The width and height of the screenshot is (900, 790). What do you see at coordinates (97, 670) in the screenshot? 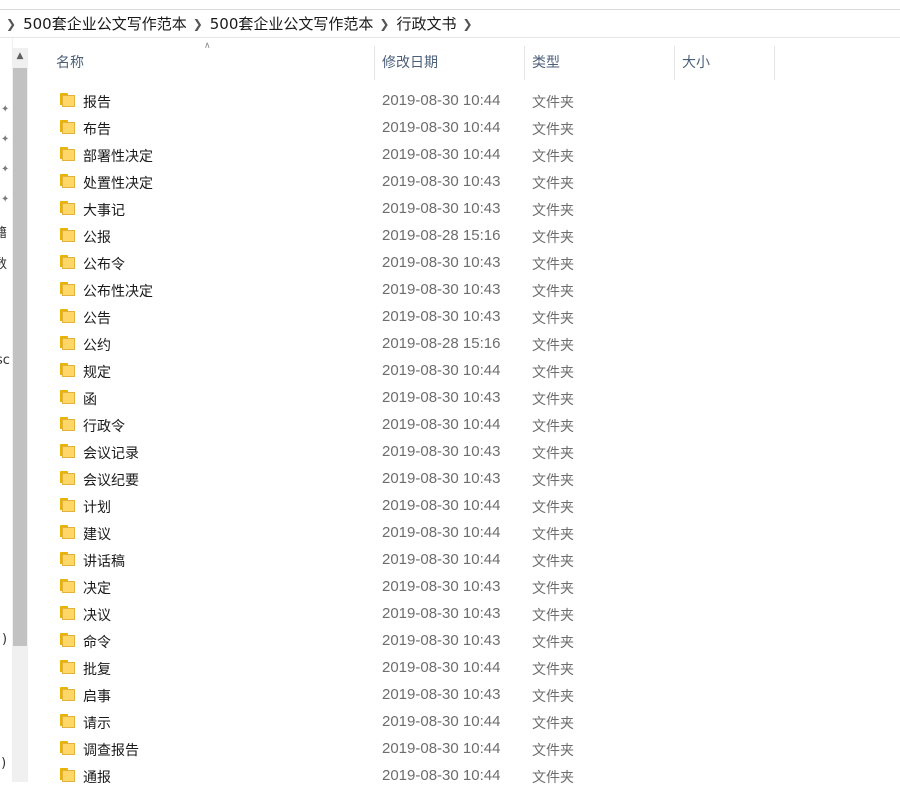
I see `file-name: 批复` at bounding box center [97, 670].